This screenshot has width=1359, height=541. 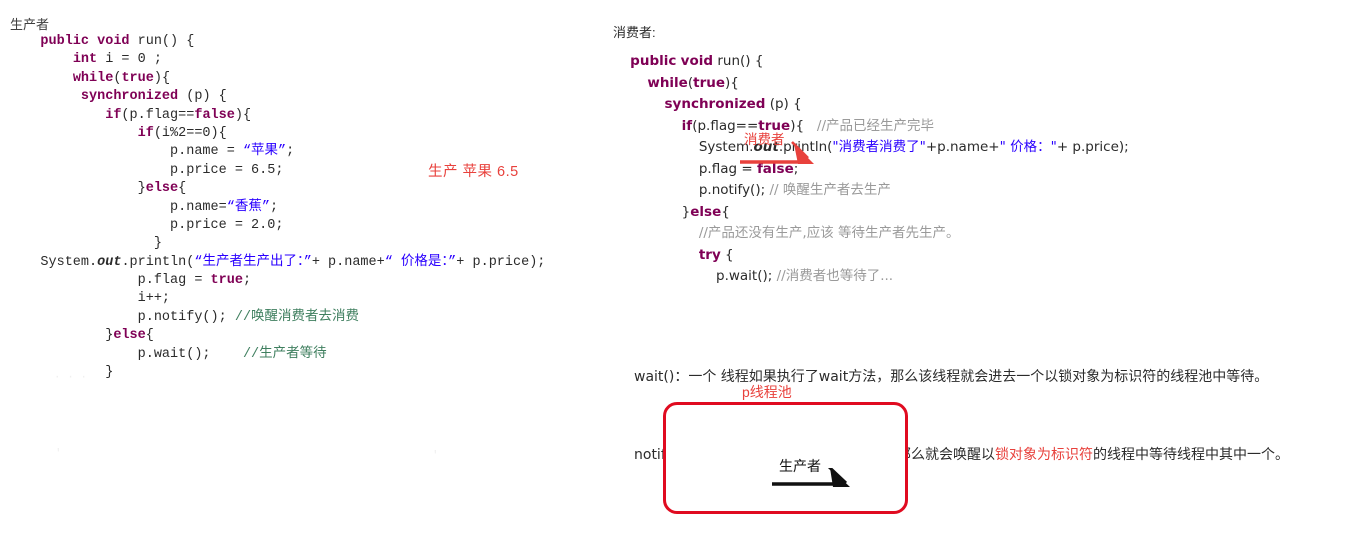 I want to click on code-token: p.name =, so click(x=206, y=152).